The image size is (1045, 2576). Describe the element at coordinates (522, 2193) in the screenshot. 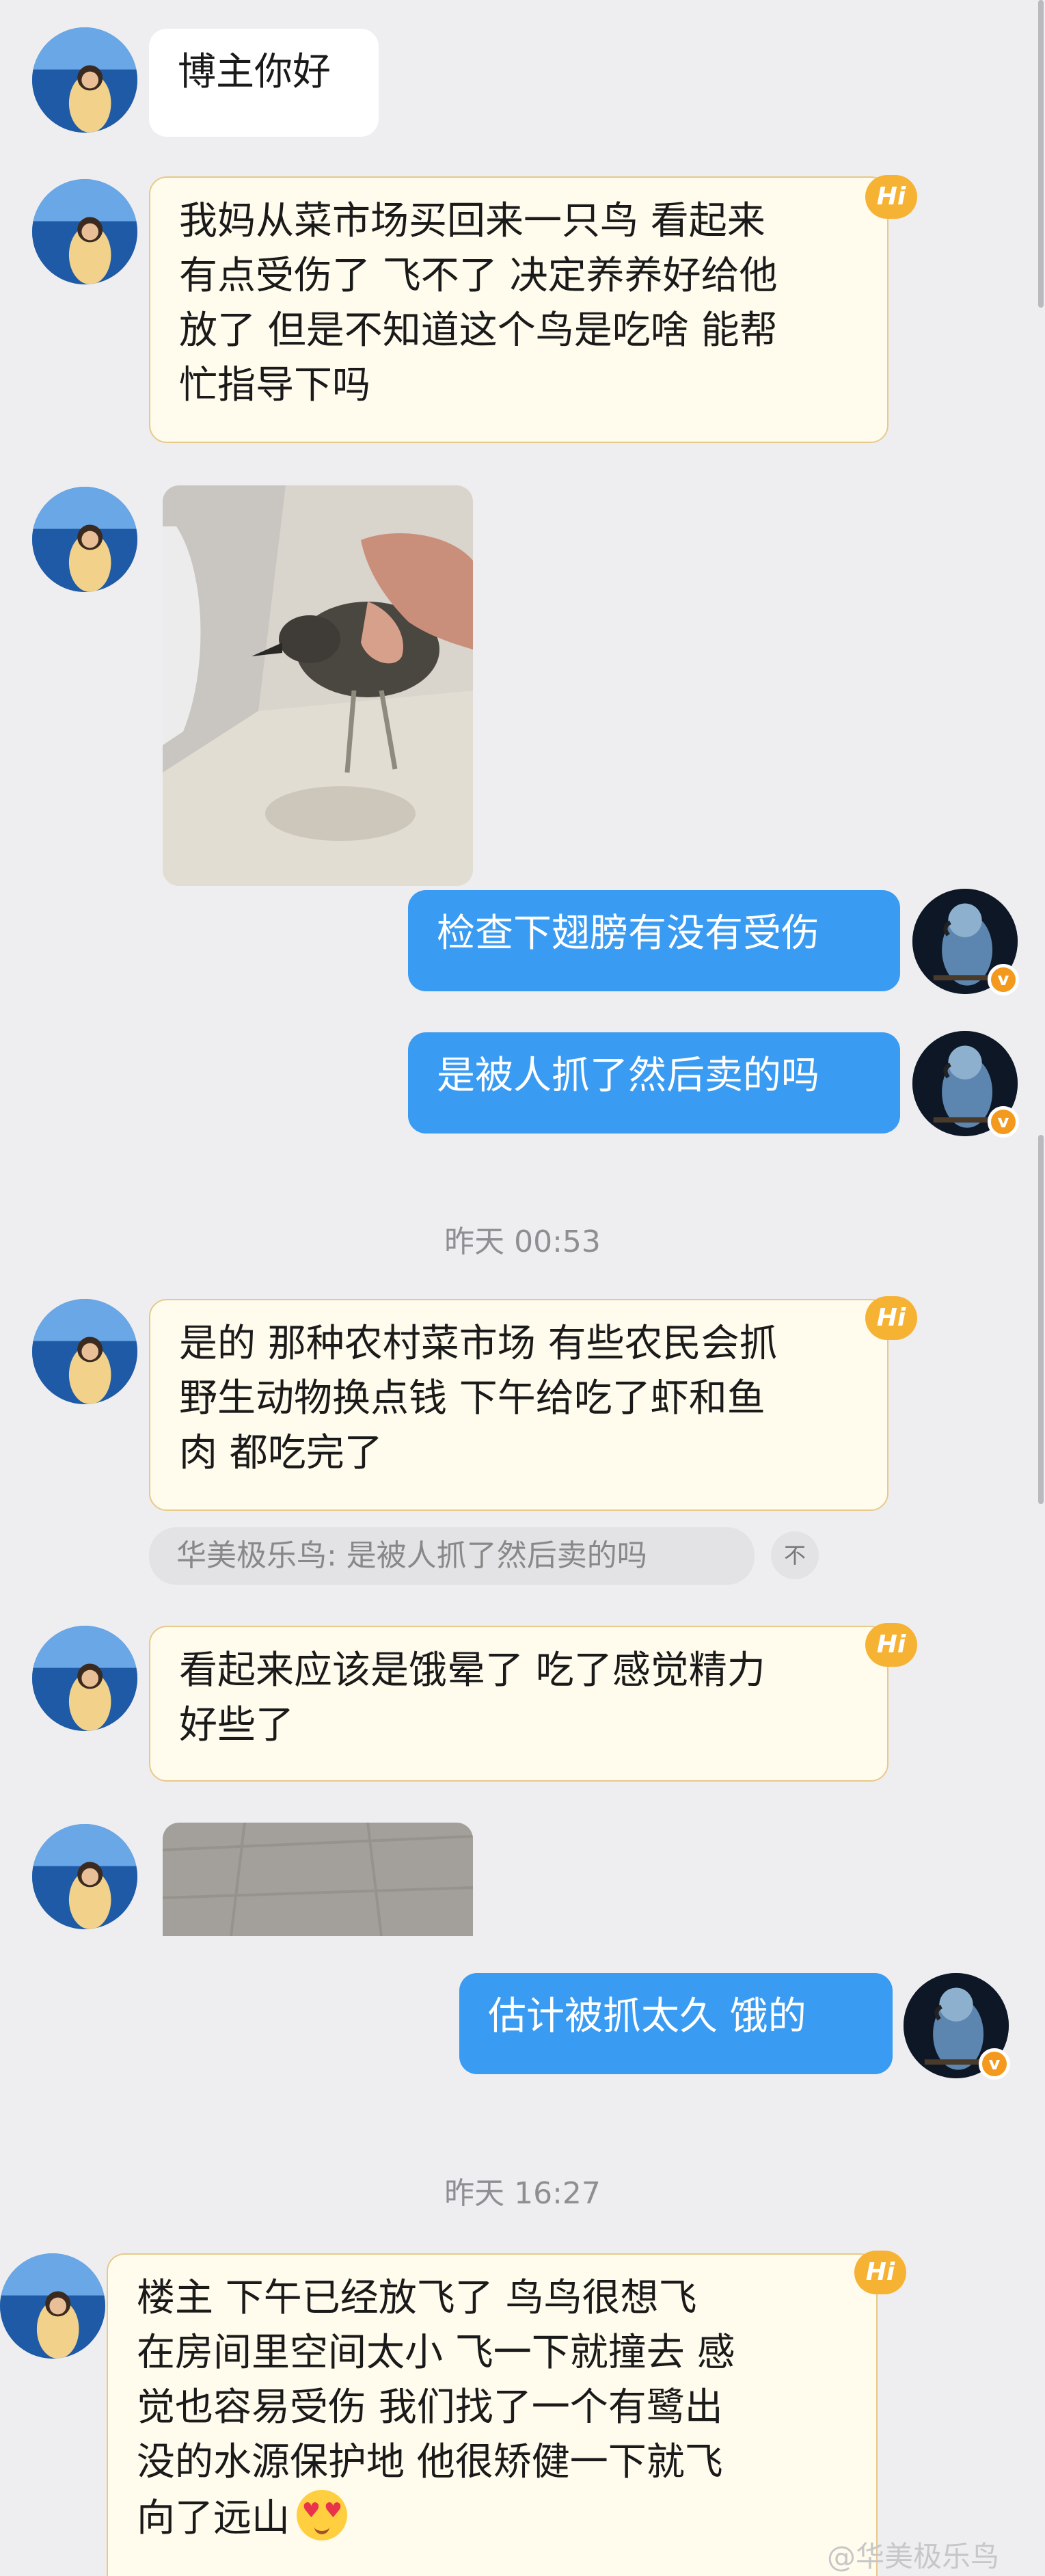

I see `timestamp: 昨天 16:27` at that location.